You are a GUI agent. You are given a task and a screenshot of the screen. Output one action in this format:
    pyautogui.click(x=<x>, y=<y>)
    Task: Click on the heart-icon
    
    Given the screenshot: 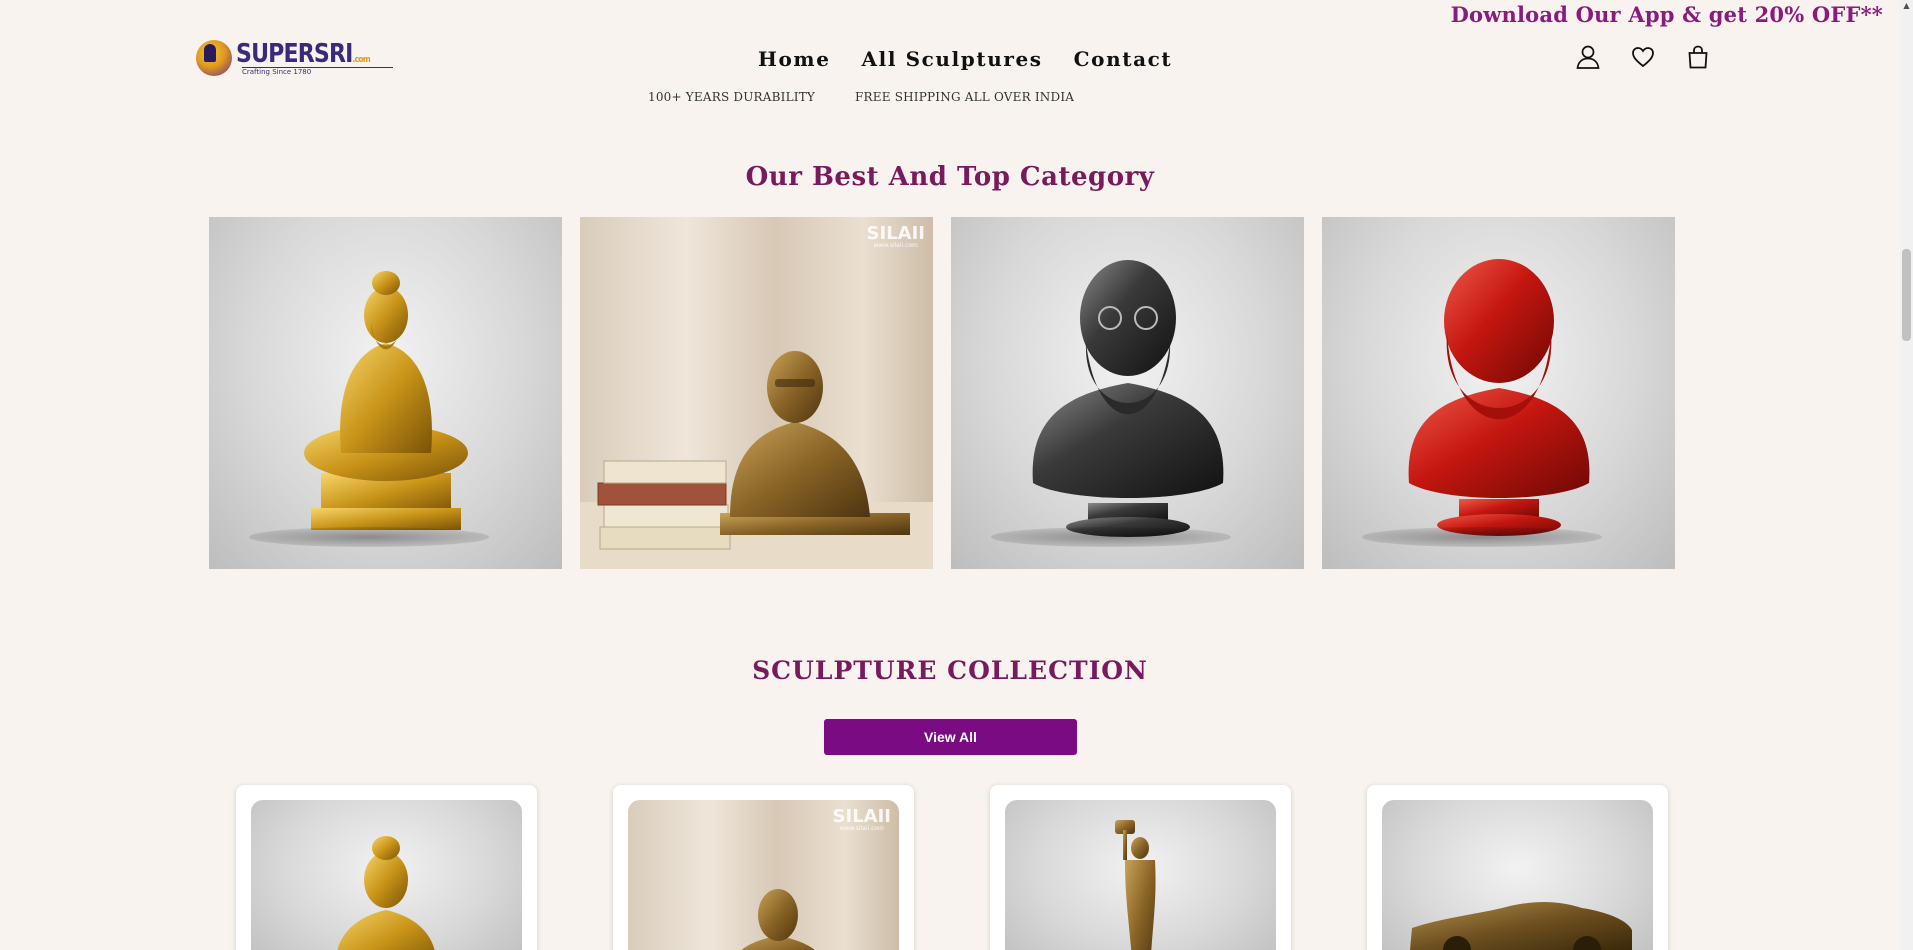 What is the action you would take?
    pyautogui.click(x=1643, y=57)
    